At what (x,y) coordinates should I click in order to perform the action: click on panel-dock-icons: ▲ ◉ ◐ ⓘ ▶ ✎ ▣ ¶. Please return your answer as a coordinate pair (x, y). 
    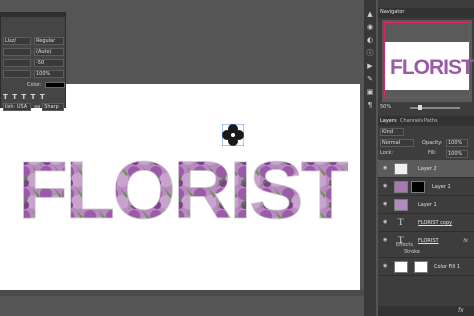
    Looking at the image, I should click on (371, 61).